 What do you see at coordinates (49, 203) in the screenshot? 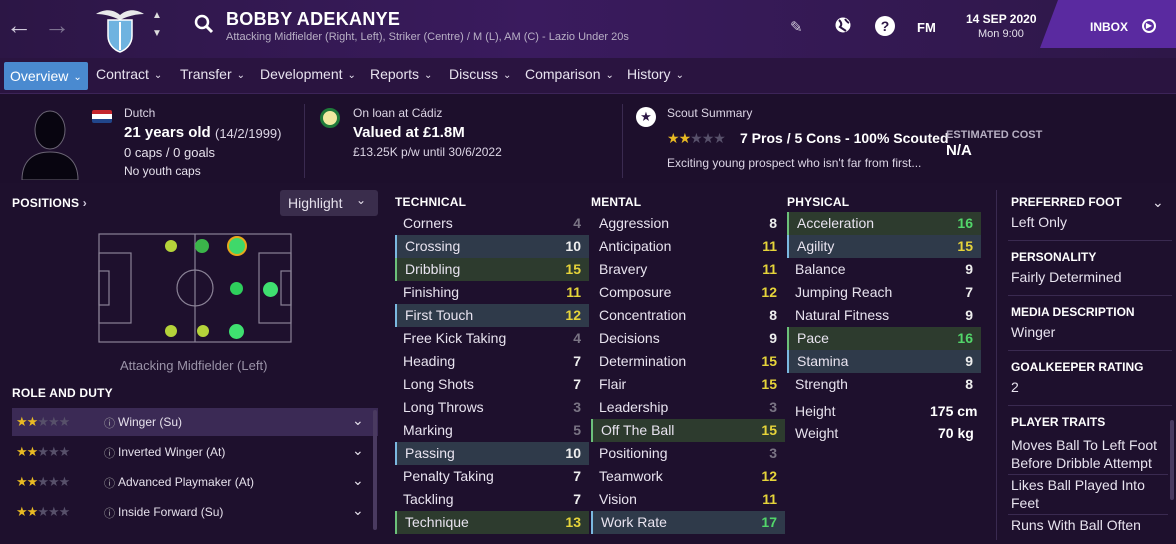
I see `positions-title: POSITIONS ›` at bounding box center [49, 203].